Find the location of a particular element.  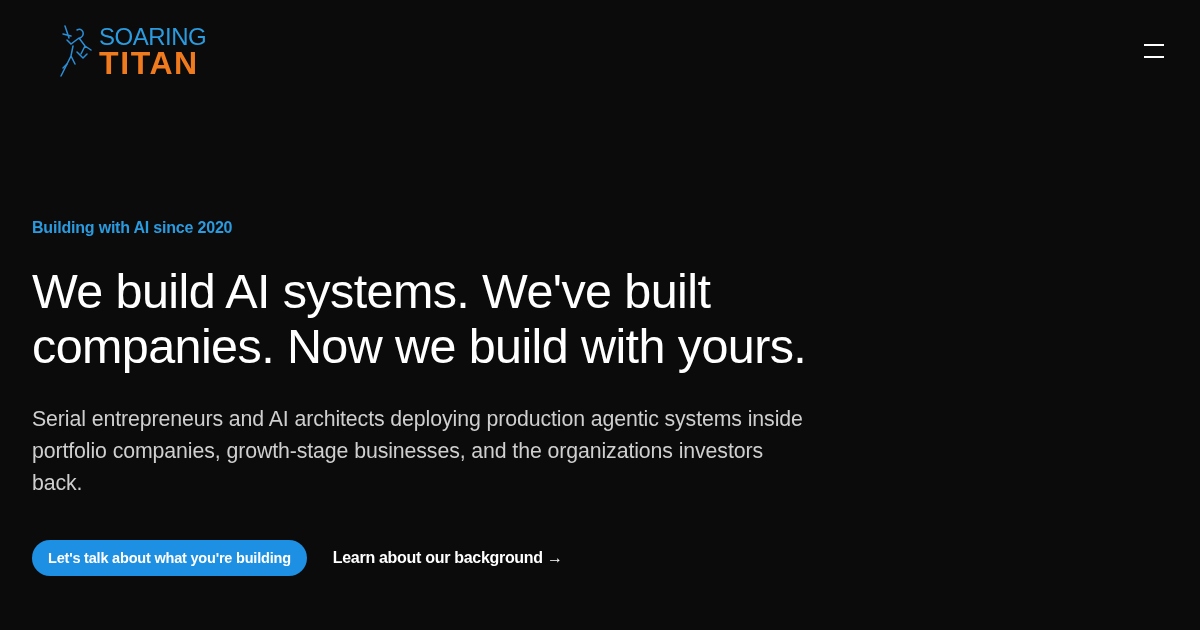

logo: SOARING TITAN is located at coordinates (131, 51).